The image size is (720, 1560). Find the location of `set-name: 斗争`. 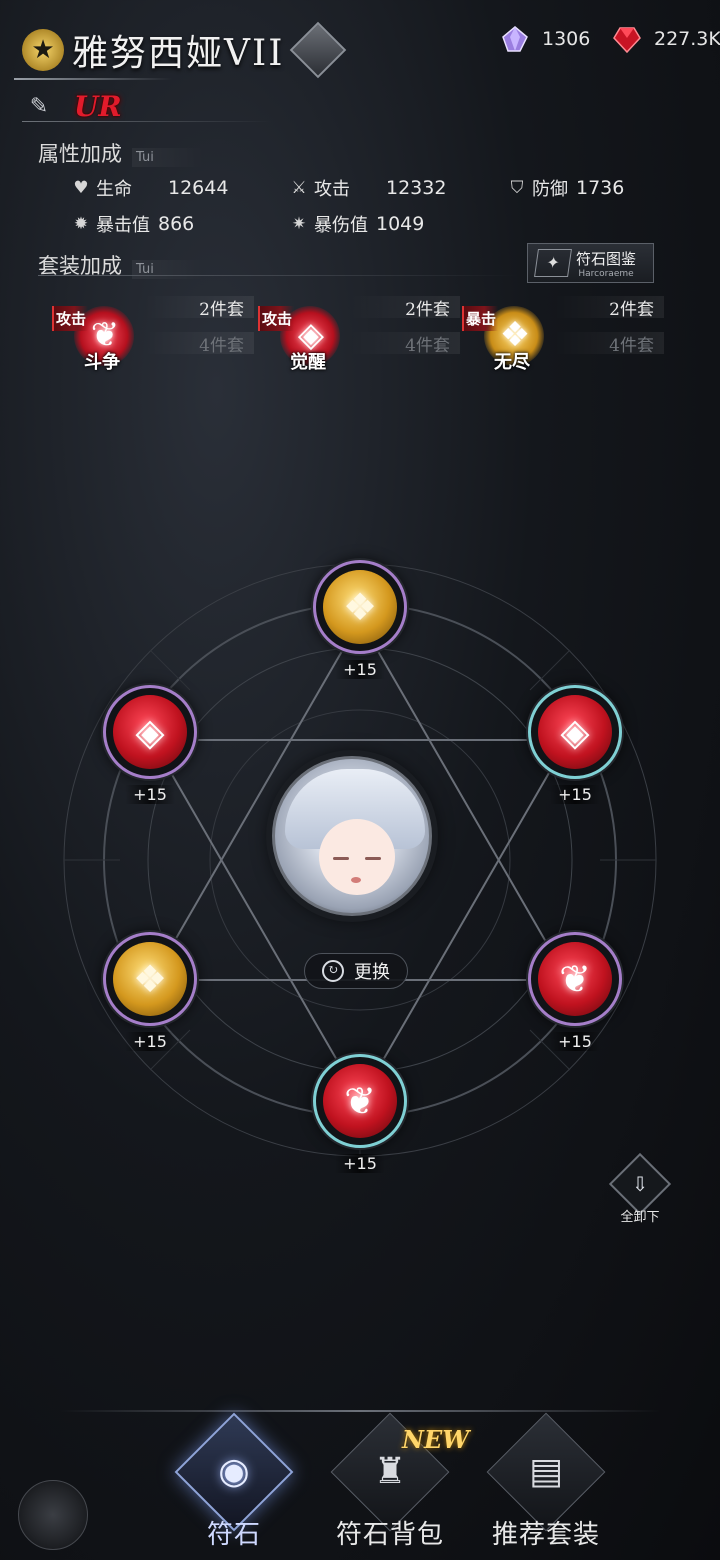

set-name: 斗争 is located at coordinates (102, 362).